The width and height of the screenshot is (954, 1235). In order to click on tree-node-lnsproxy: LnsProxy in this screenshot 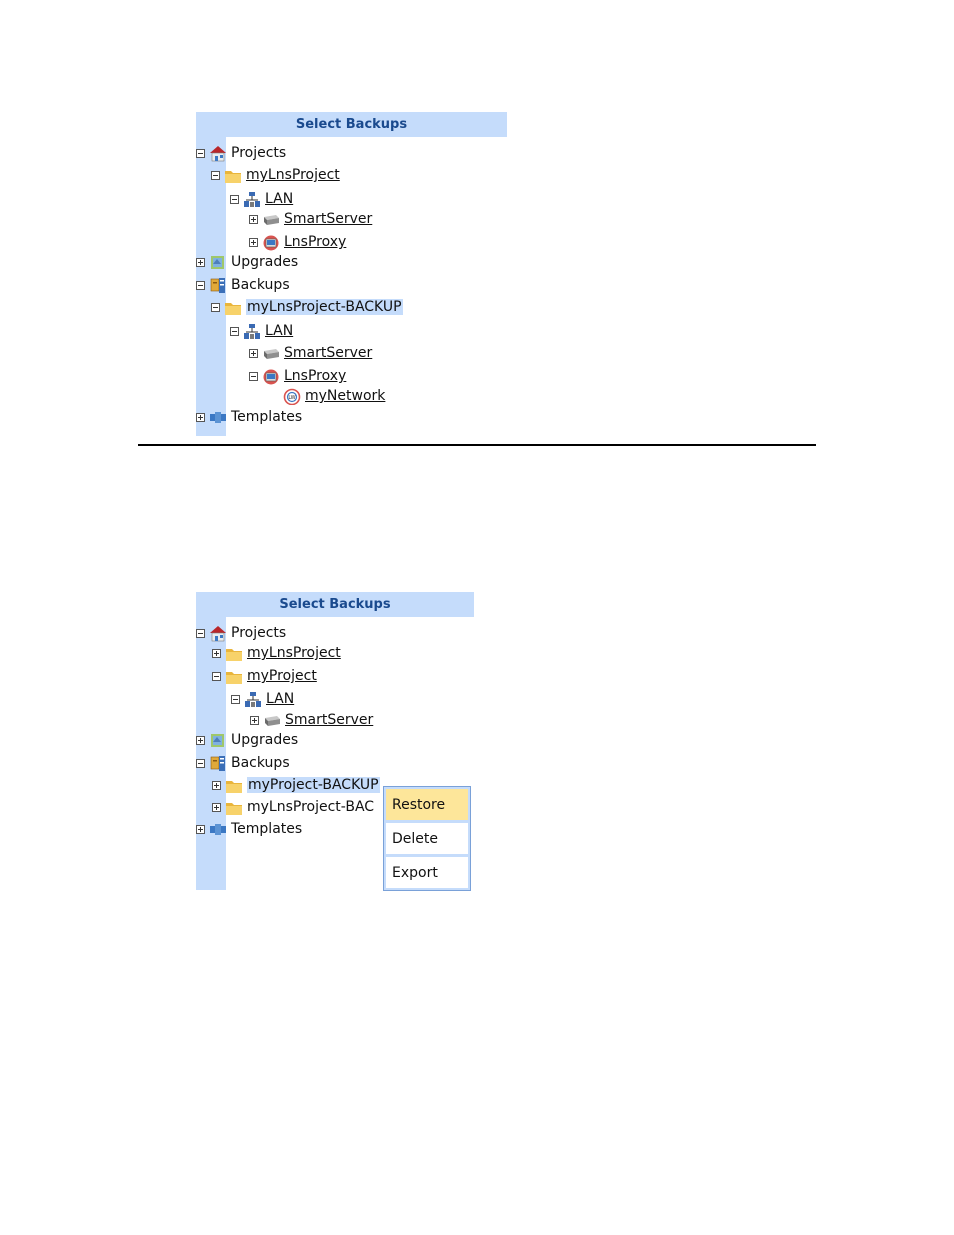, I will do `click(297, 242)`.